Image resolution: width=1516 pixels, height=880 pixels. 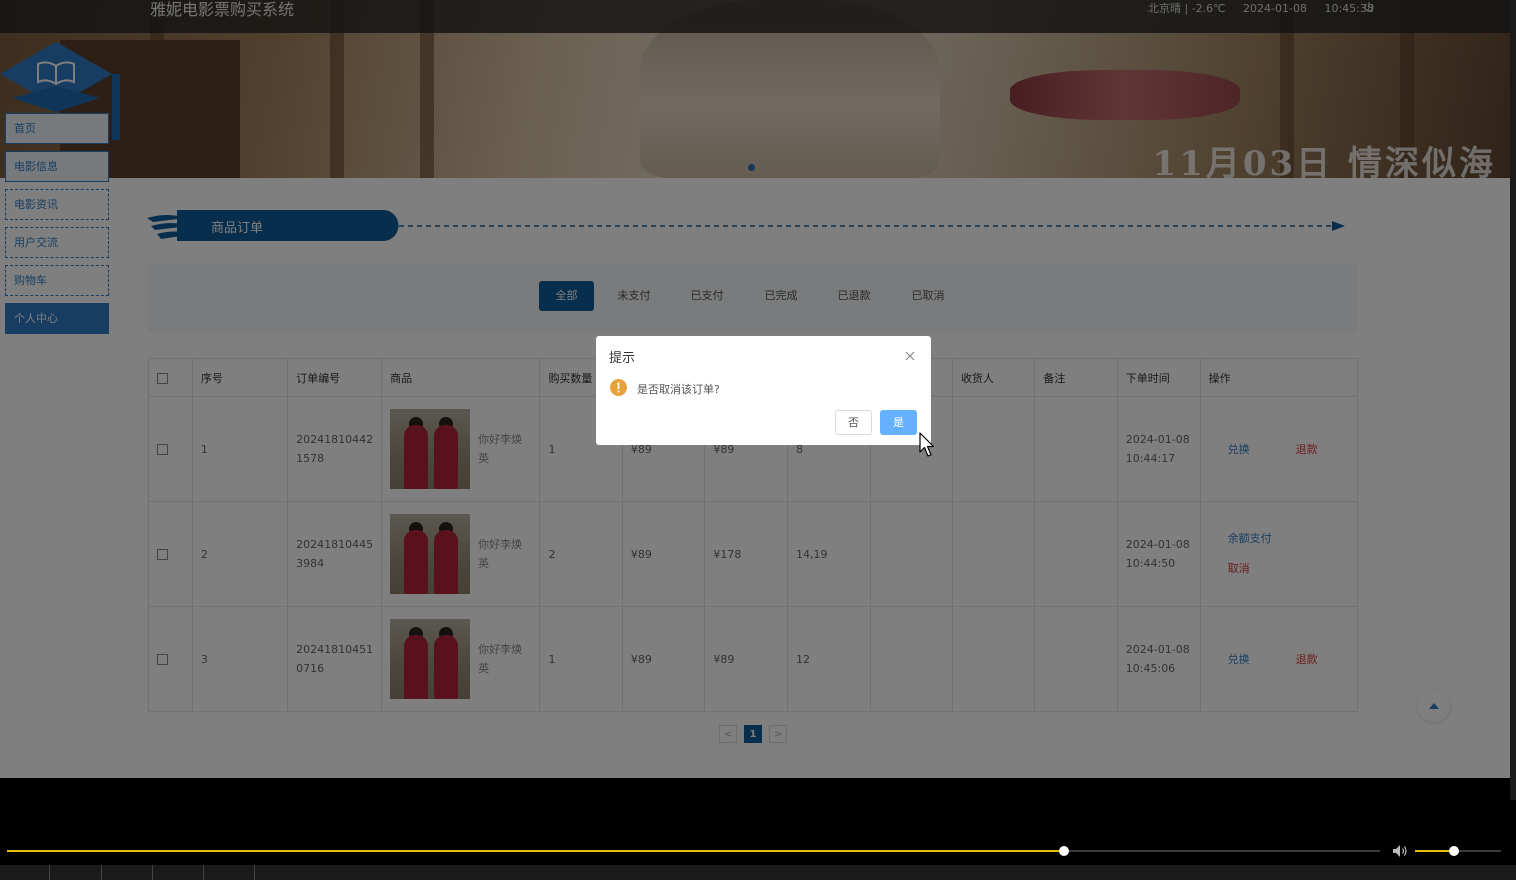 What do you see at coordinates (853, 422) in the screenshot?
I see `cancel-button: 否` at bounding box center [853, 422].